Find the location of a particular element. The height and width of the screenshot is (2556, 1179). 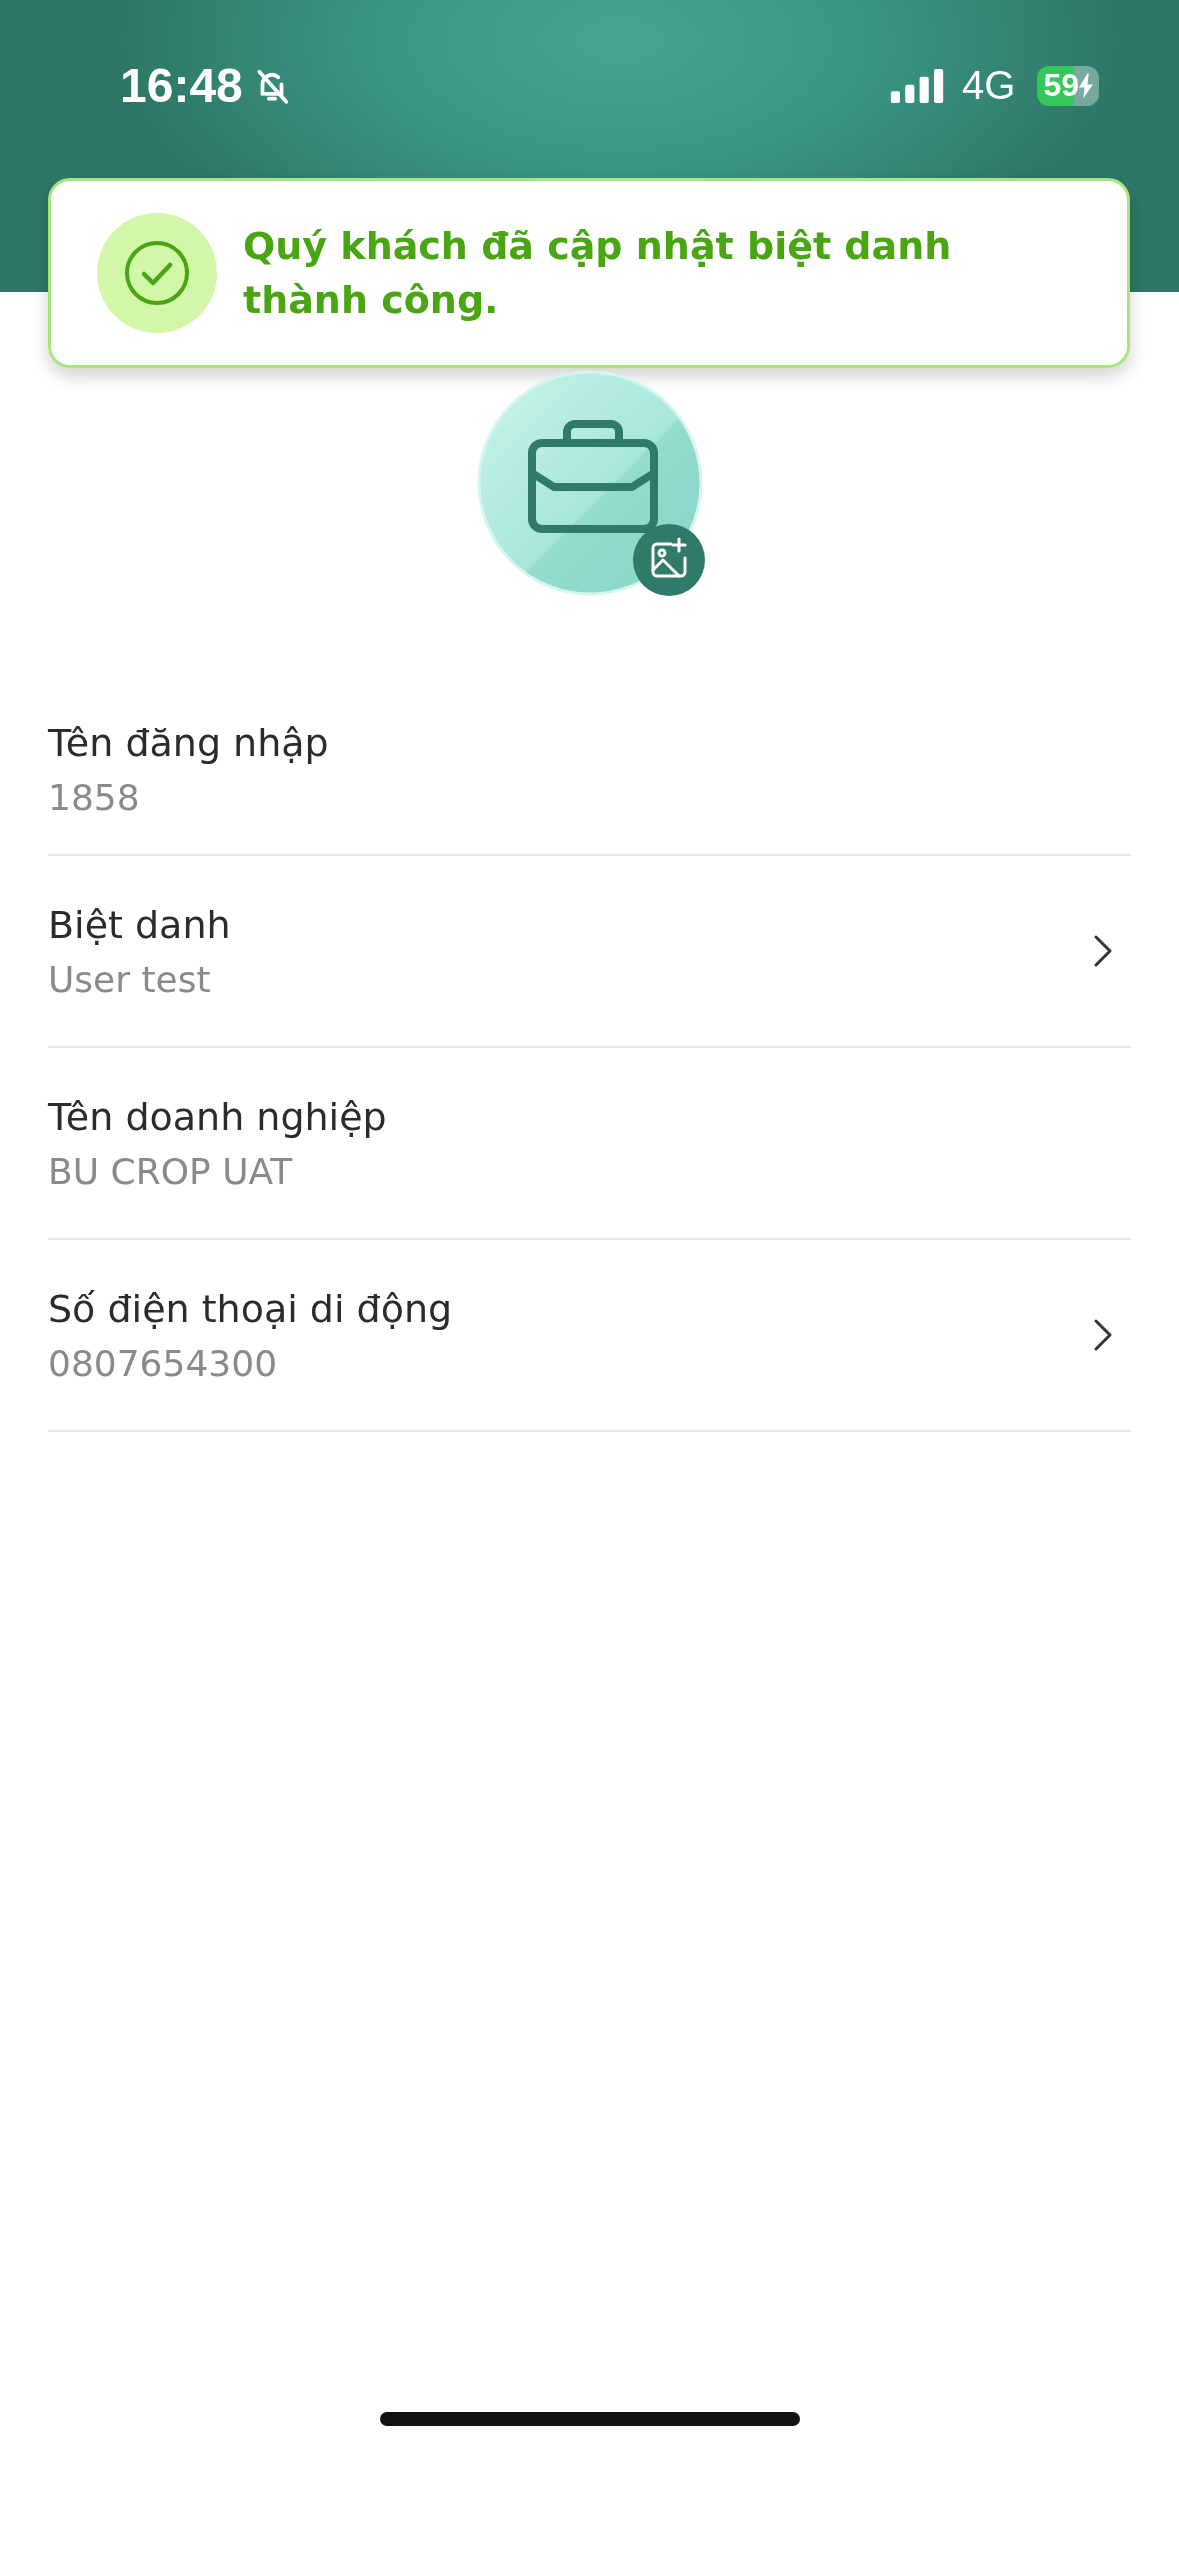

briefcase-avatar is located at coordinates (589, 483).